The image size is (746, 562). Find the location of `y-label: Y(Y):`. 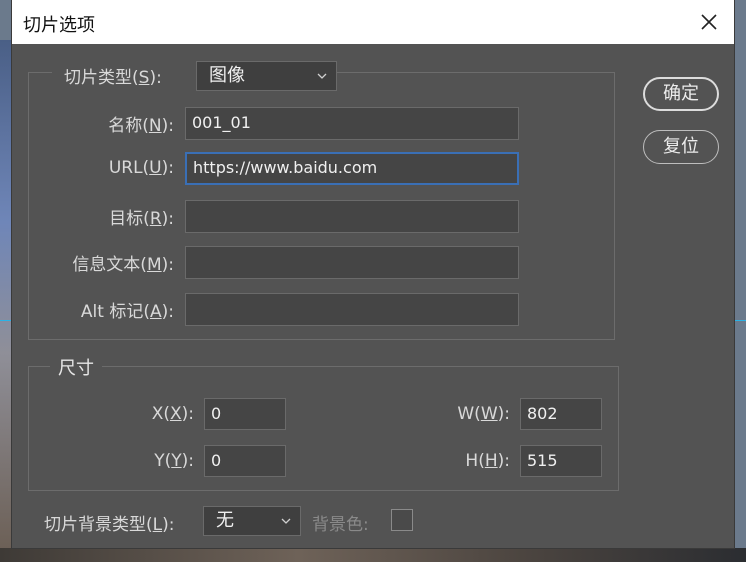

y-label: Y(Y): is located at coordinates (174, 461).